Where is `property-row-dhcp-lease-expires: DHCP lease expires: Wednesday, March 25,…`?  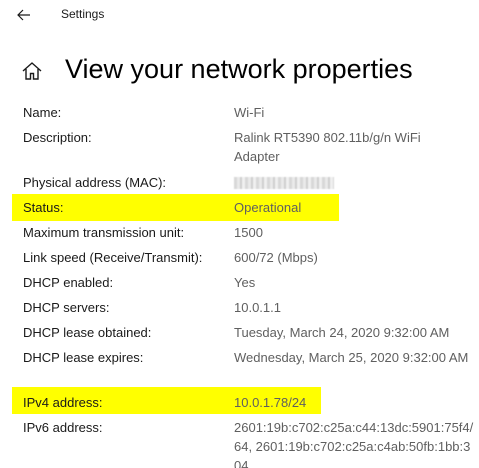
property-row-dhcp-lease-expires: DHCP lease expires: Wednesday, March 25,… is located at coordinates (239, 368).